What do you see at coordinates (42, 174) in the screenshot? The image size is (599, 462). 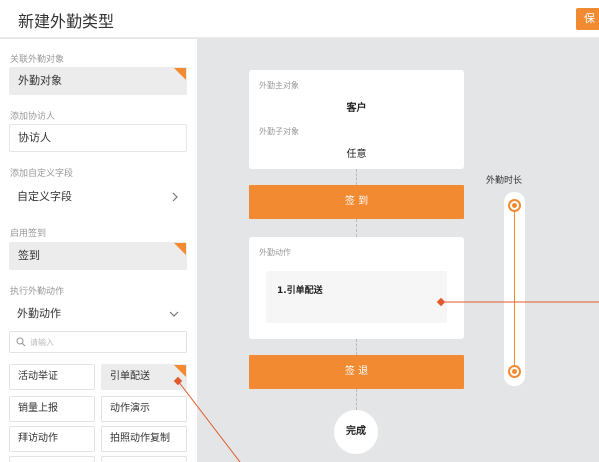 I see `custom-field-label: 添加自定义字段` at bounding box center [42, 174].